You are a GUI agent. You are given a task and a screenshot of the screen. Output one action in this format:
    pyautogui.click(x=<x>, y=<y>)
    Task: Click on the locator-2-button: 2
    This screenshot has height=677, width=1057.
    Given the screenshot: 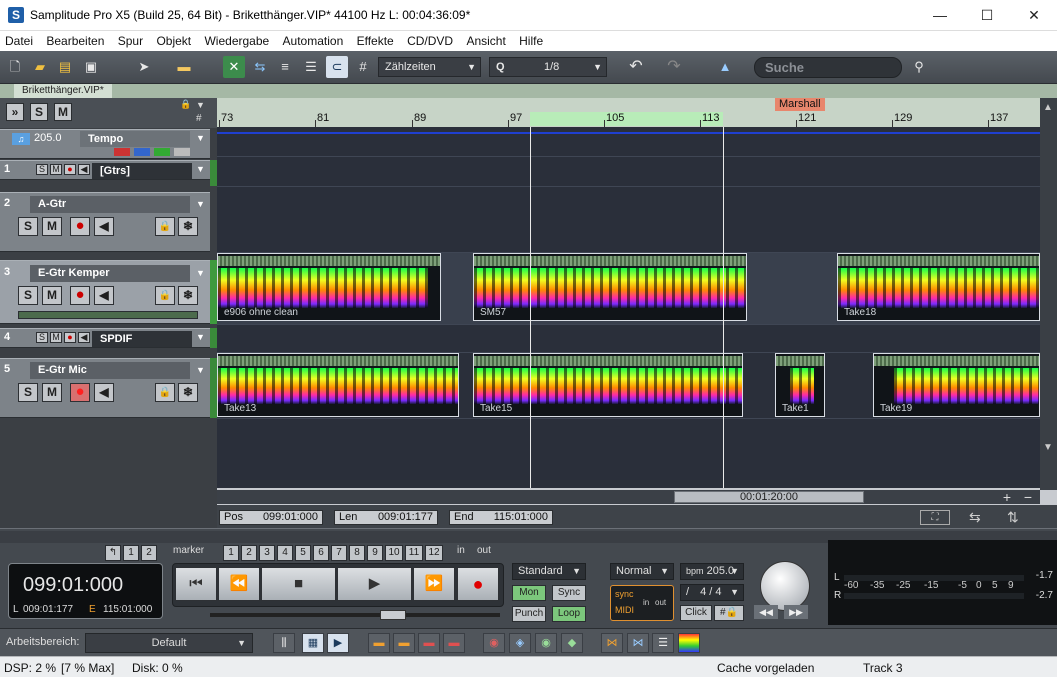 What is the action you would take?
    pyautogui.click(x=149, y=553)
    